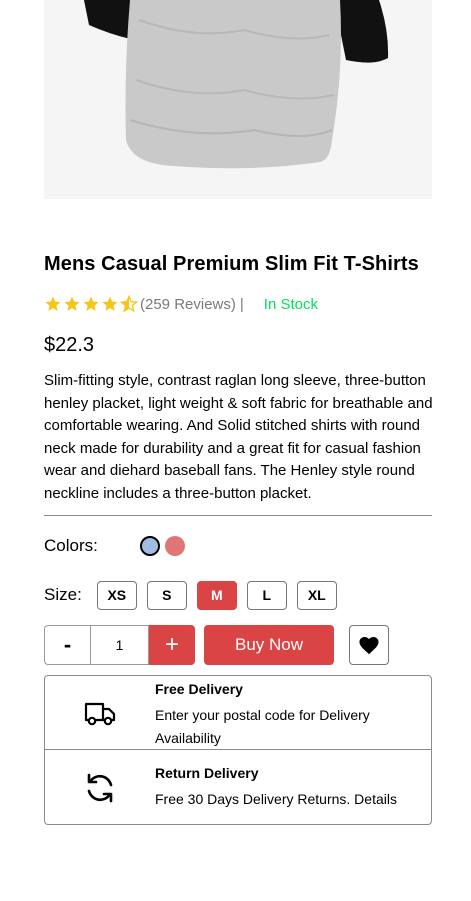  Describe the element at coordinates (100, 788) in the screenshot. I see `refresh-icon` at that location.